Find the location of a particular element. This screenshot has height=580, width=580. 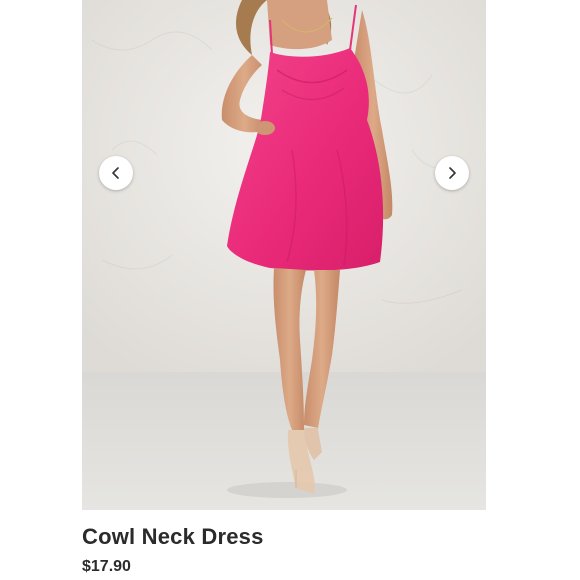

next-image-button is located at coordinates (452, 173).